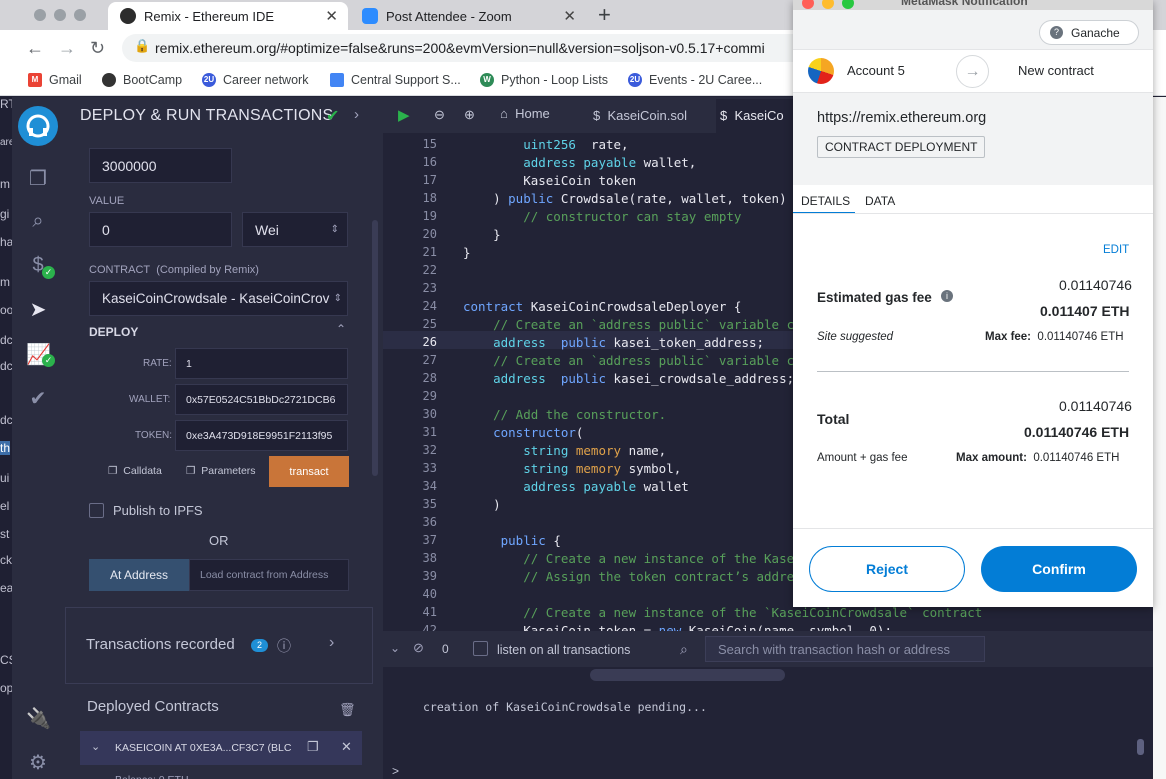 This screenshot has height=779, width=1166. I want to click on parameters-button: ❐ Parameters, so click(221, 471).